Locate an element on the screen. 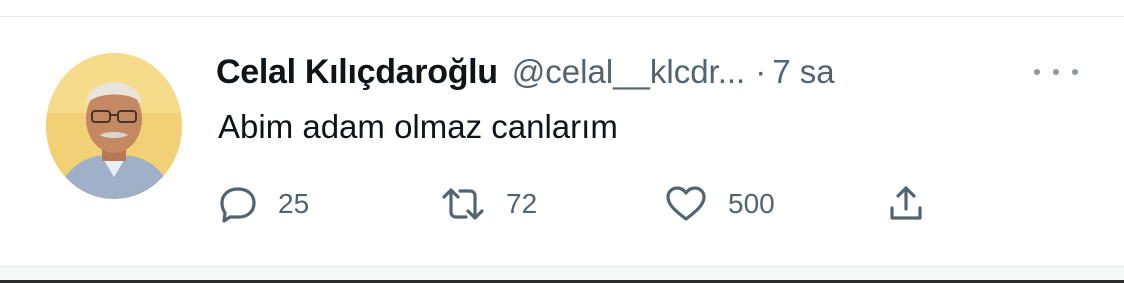 This screenshot has width=1124, height=283. like-button: 500 is located at coordinates (719, 204).